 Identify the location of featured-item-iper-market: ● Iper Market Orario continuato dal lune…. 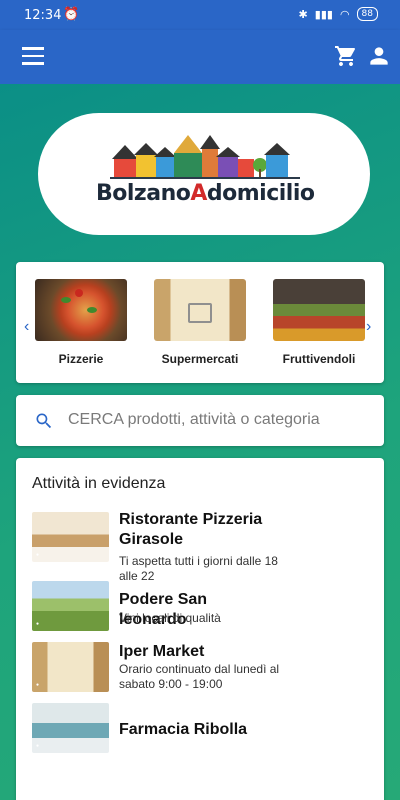
(202, 667).